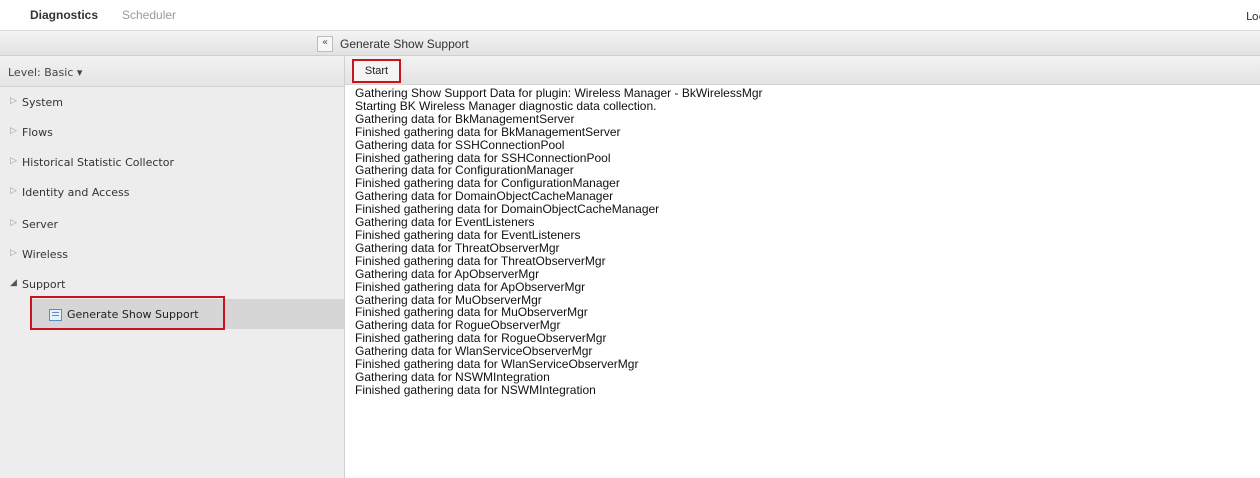 This screenshot has width=1260, height=478. What do you see at coordinates (40, 224) in the screenshot?
I see `sidebar-item-label: Server` at bounding box center [40, 224].